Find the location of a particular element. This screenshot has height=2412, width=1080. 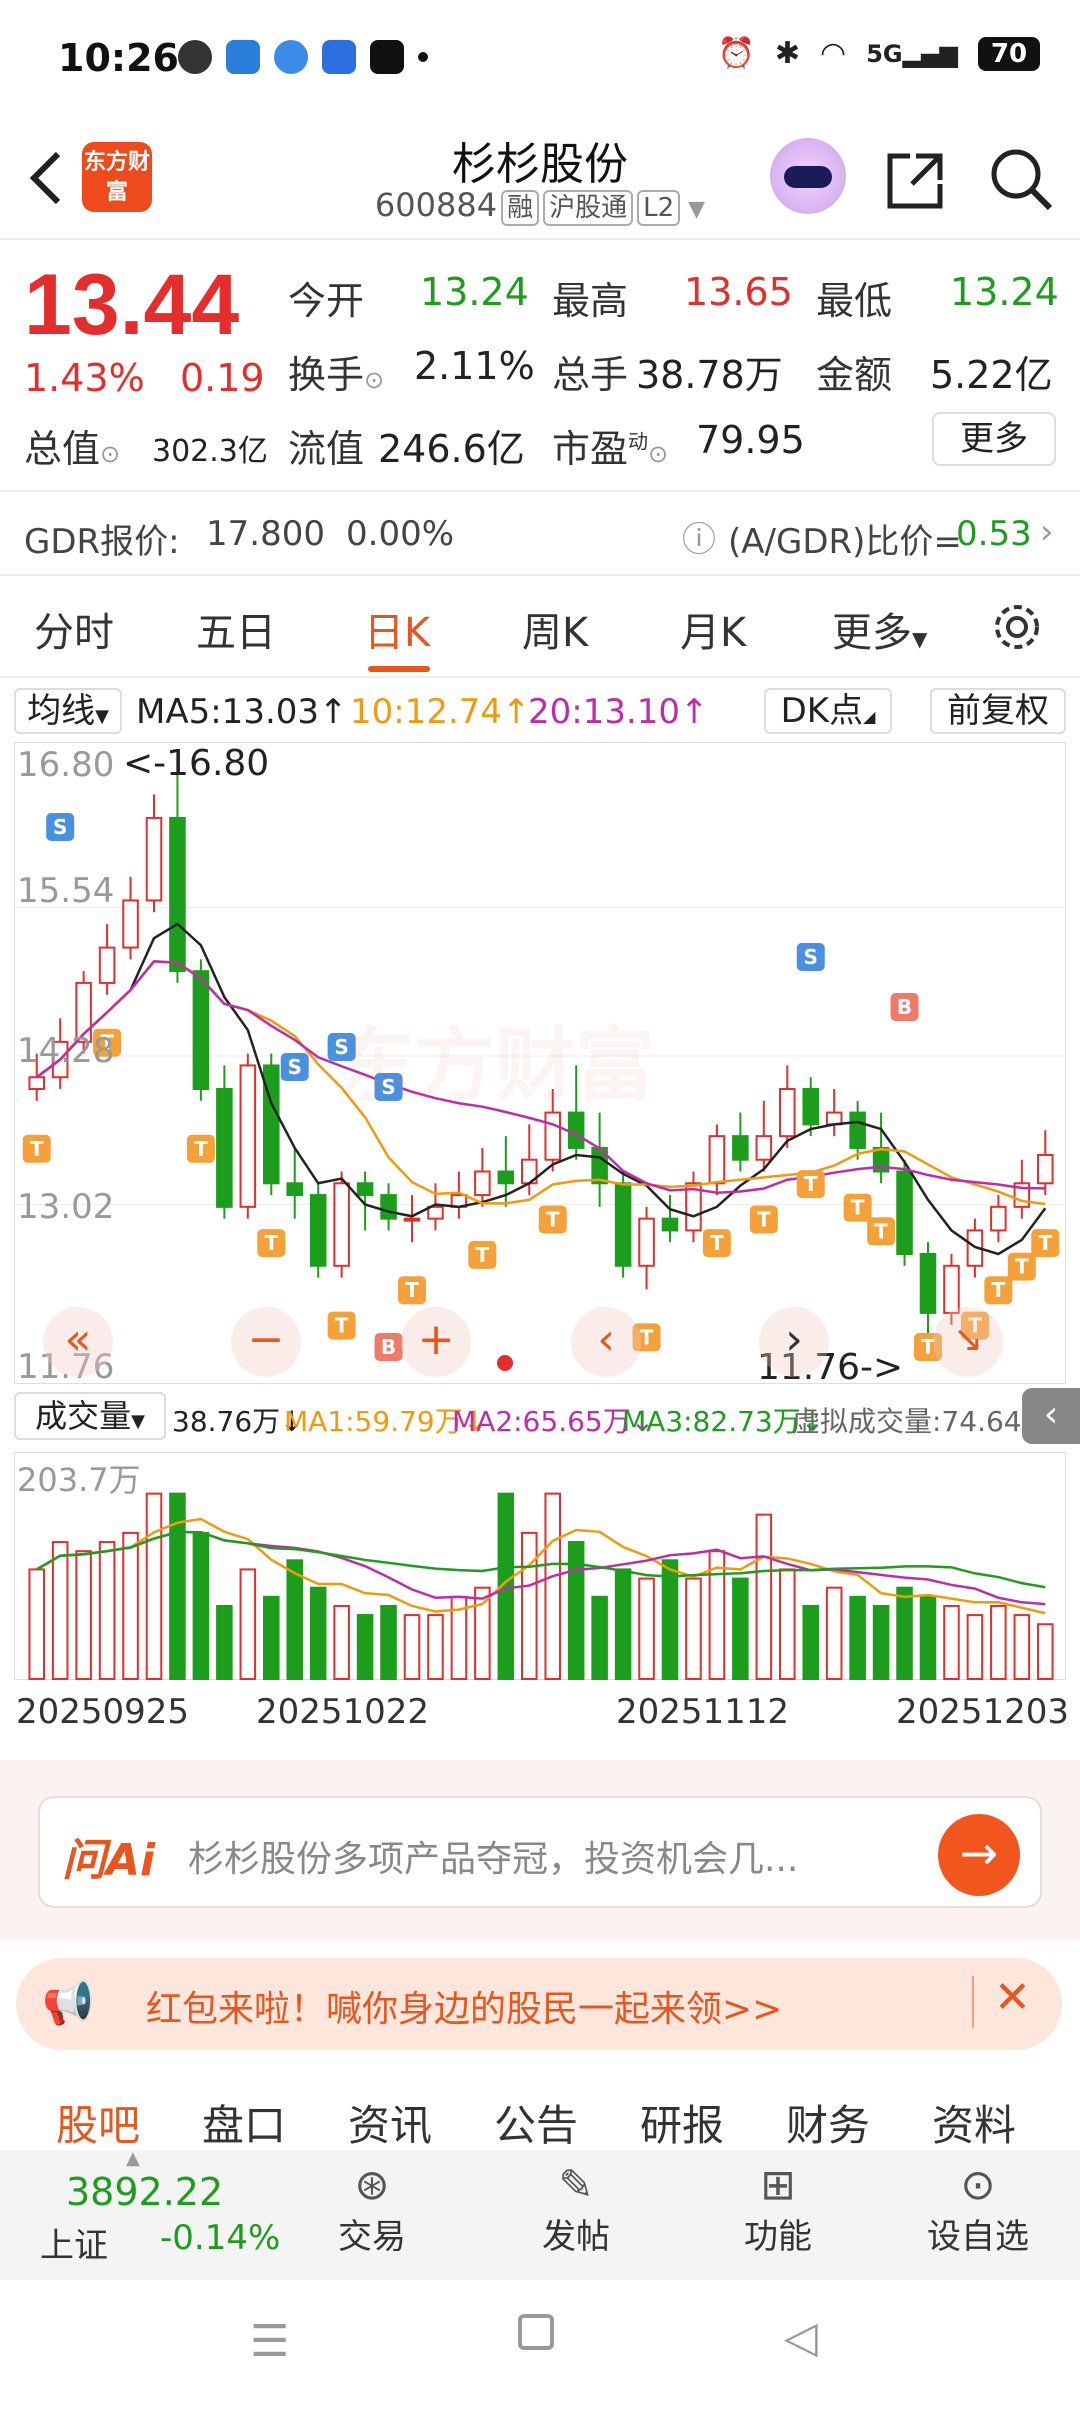

scroll-right-icon: › is located at coordinates (794, 1342).